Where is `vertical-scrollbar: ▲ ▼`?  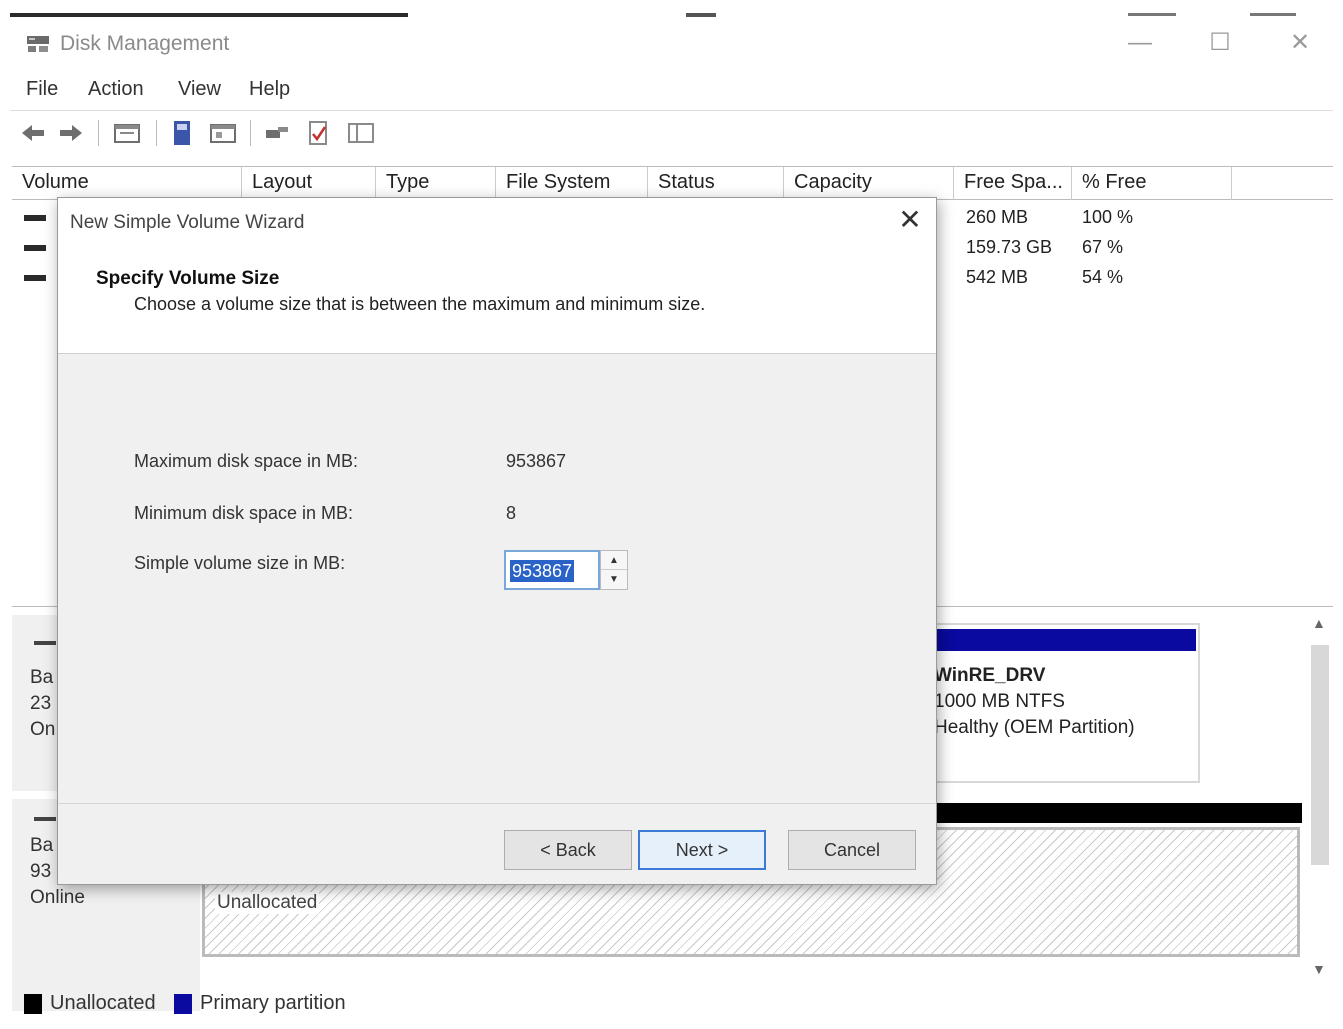 vertical-scrollbar: ▲ ▼ is located at coordinates (1319, 796).